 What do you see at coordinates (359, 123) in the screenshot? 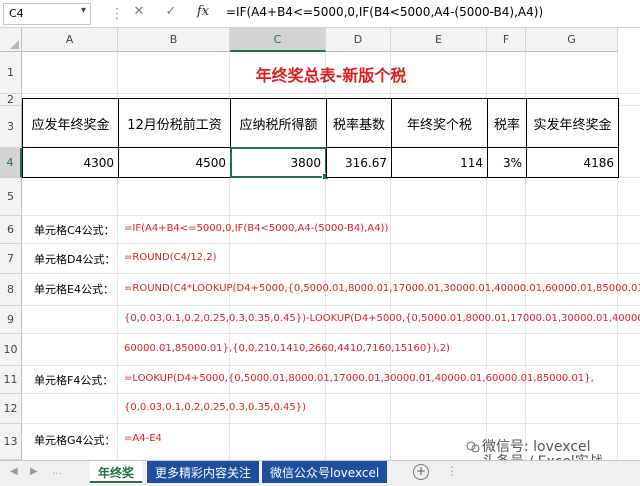
I see `header-cell-d3: 税率基数` at bounding box center [359, 123].